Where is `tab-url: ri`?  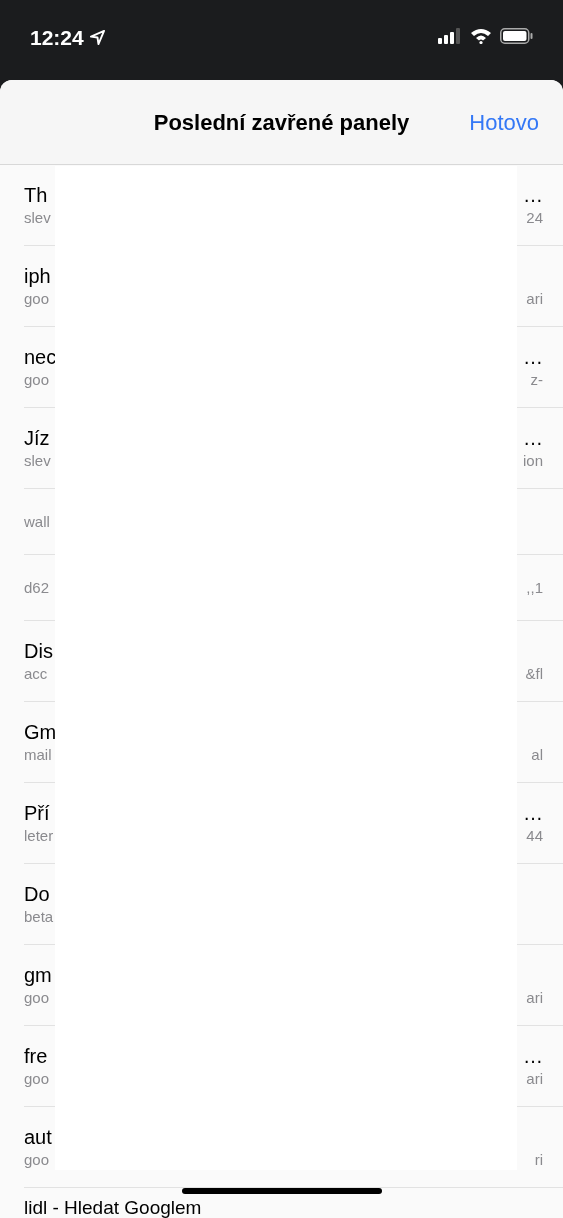
tab-url: ri is located at coordinates (538, 1160).